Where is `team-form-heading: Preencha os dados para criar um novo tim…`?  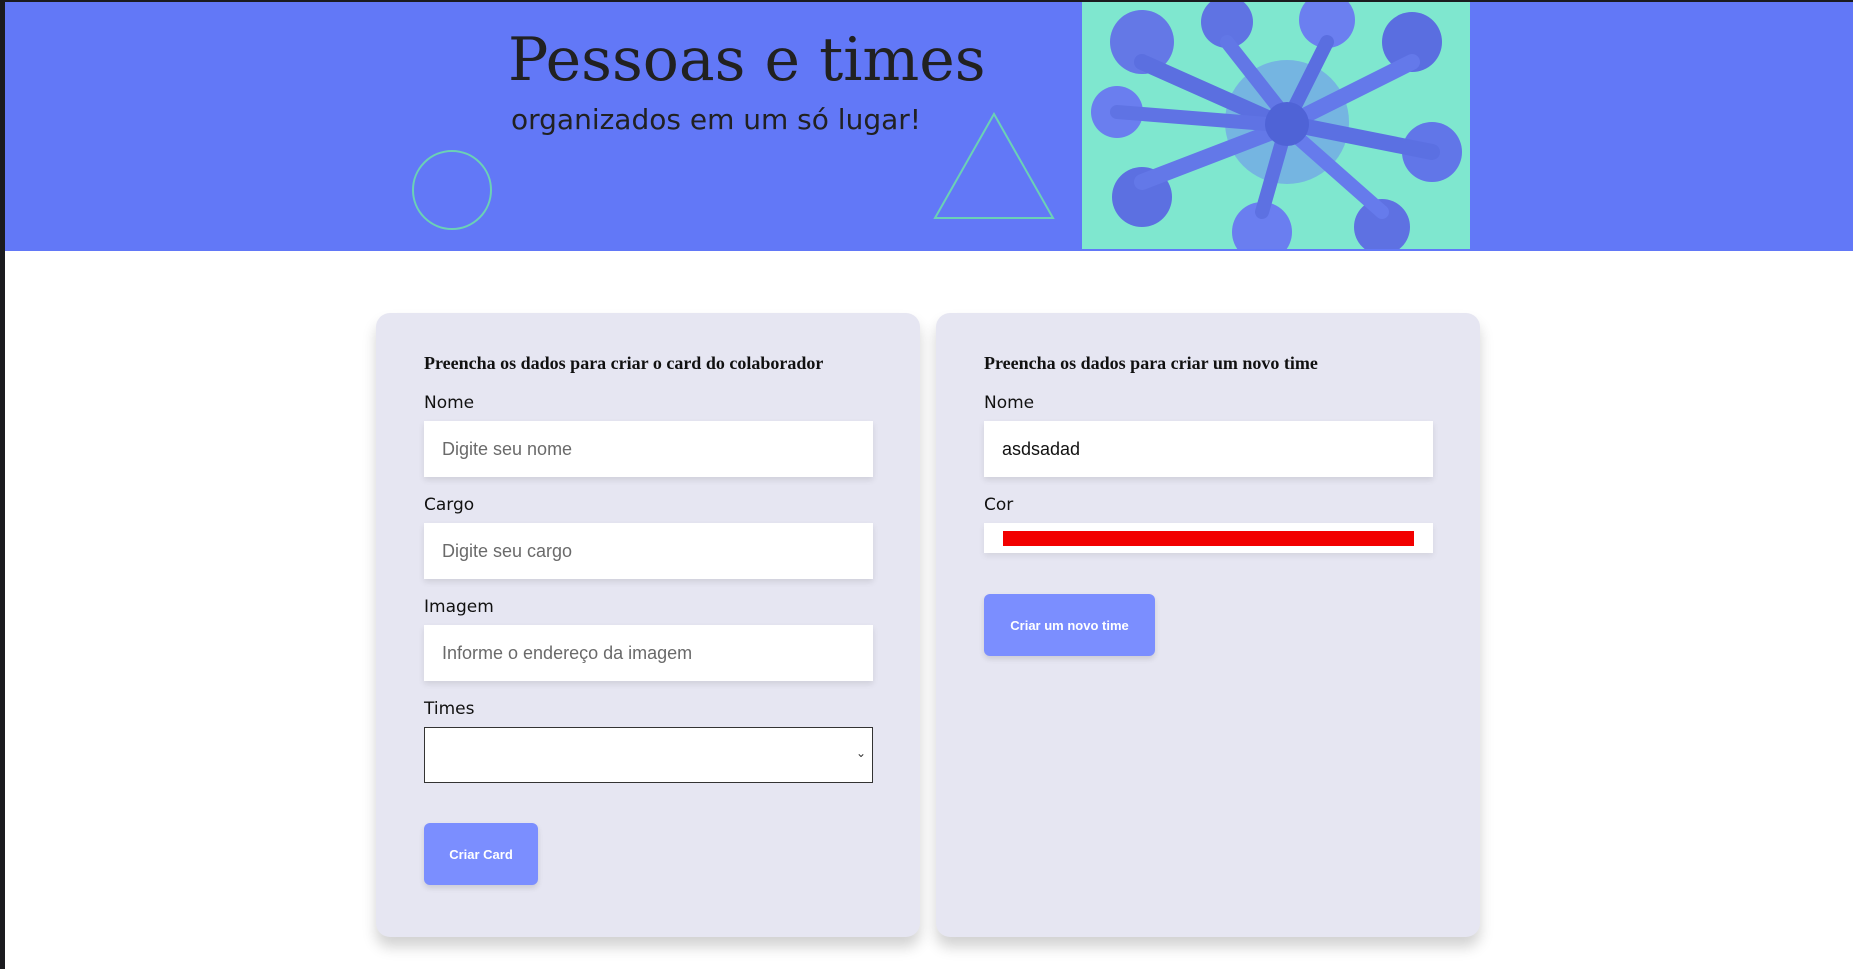 team-form-heading: Preencha os dados para criar um novo tim… is located at coordinates (1151, 363).